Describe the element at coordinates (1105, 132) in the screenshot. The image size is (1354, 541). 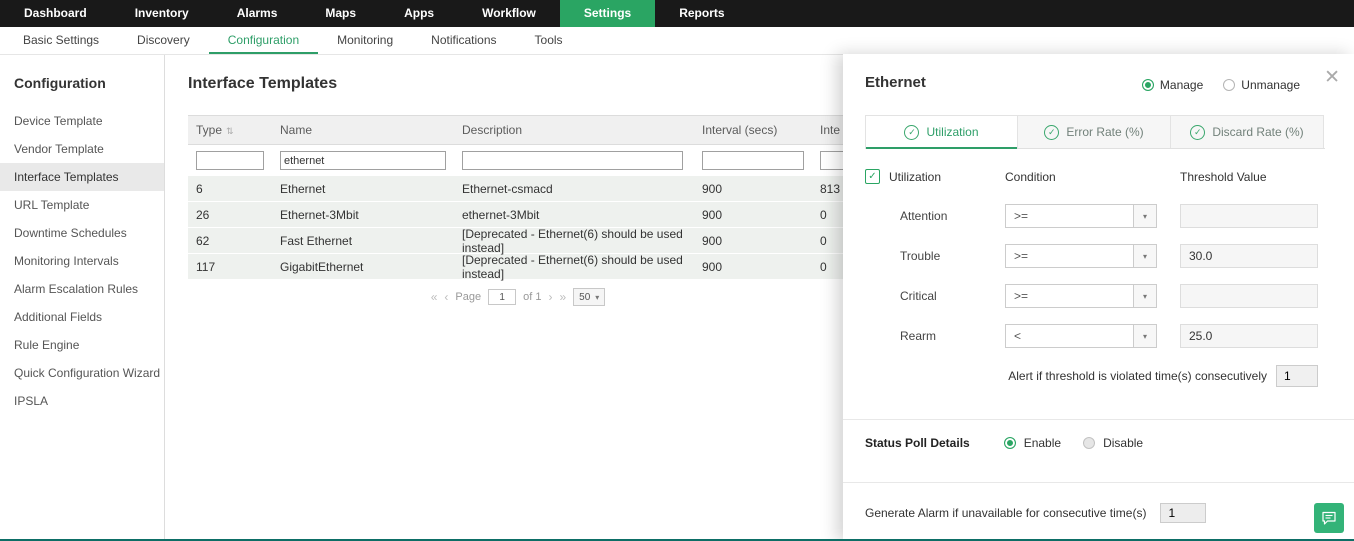
I see `tab-label: Error Rate (%)` at that location.